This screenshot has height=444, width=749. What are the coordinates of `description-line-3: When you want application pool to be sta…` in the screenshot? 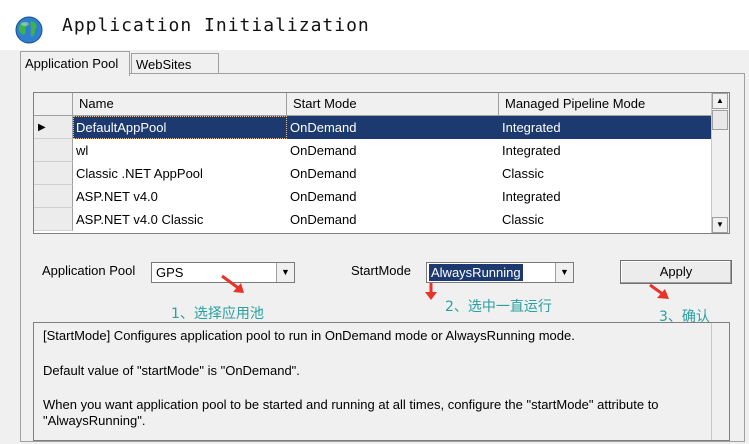 It's located at (351, 412).